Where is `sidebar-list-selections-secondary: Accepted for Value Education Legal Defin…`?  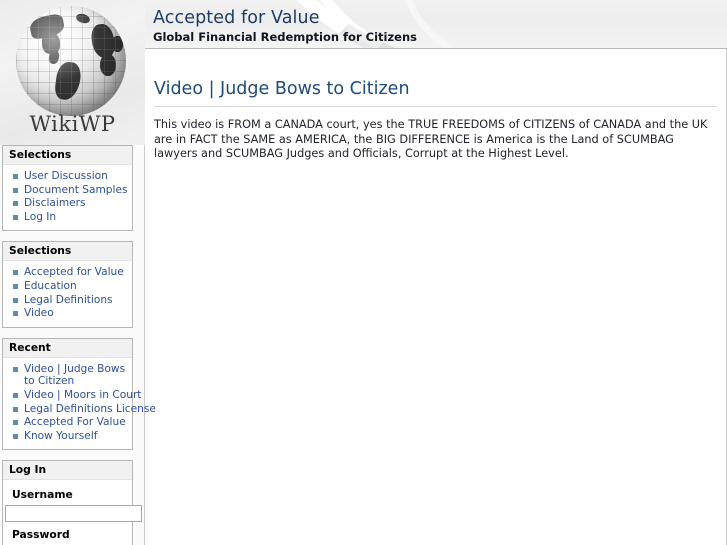
sidebar-list-selections-secondary: Accepted for Value Education Legal Defin… is located at coordinates (67, 292).